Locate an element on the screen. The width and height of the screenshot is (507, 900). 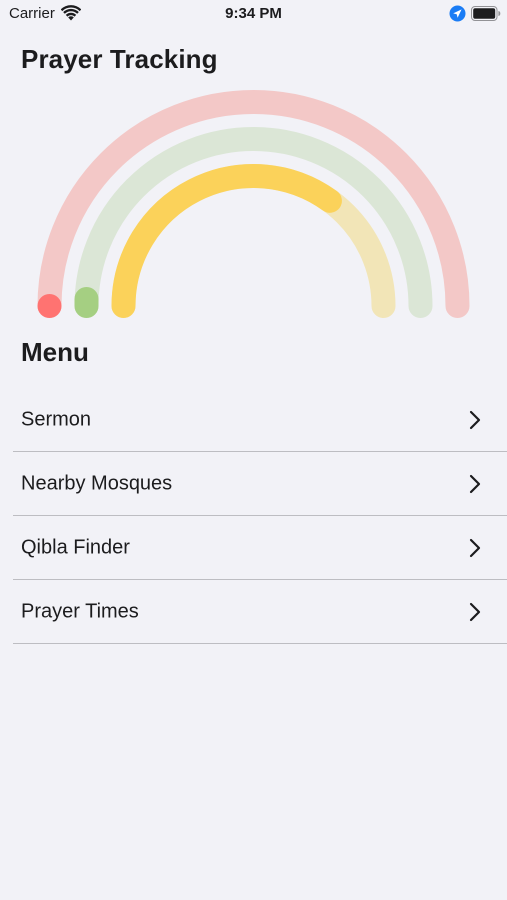
menu-item-label: Qibla Finder is located at coordinates (75, 547).